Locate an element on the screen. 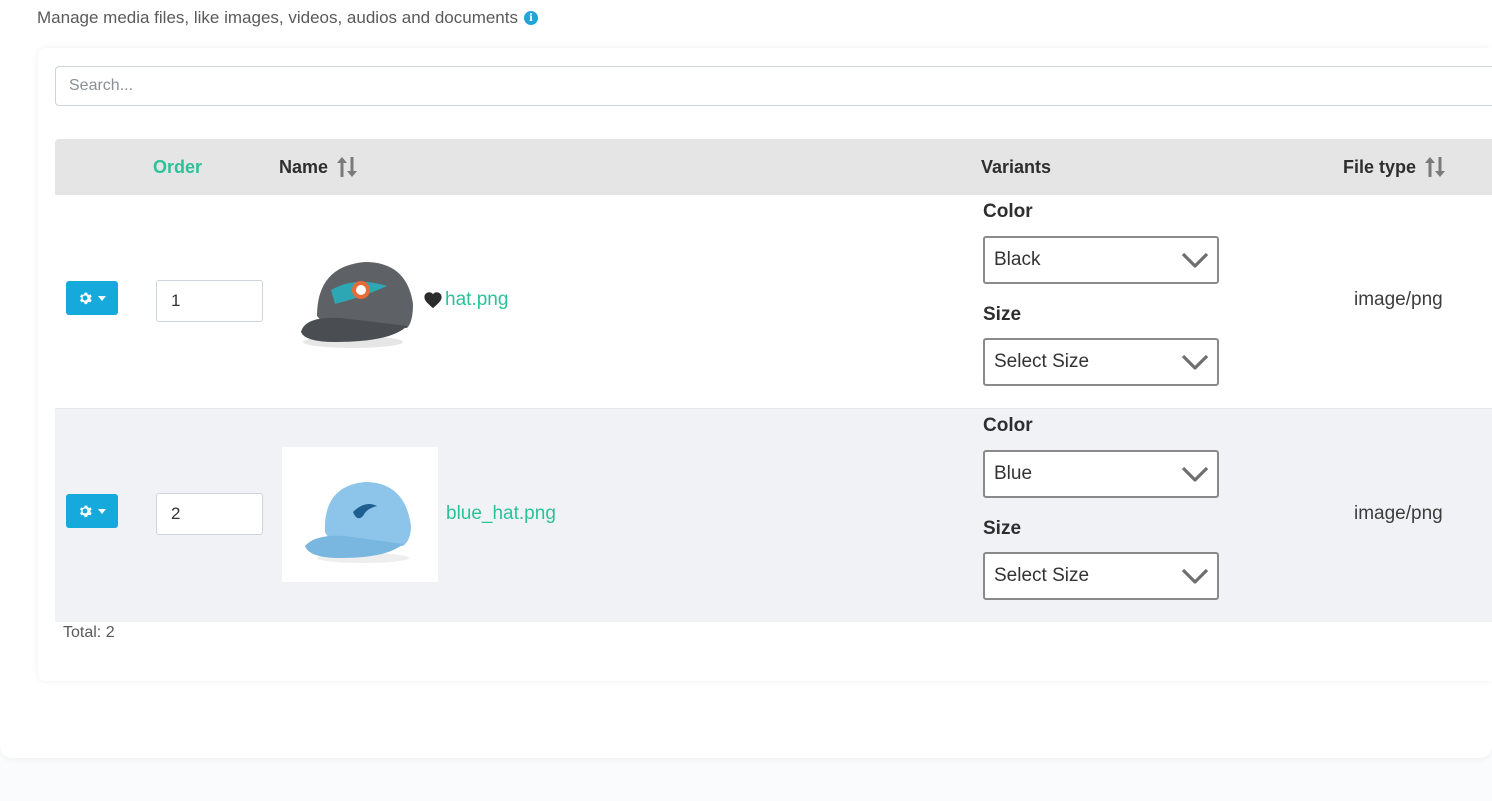  column-header-file-type: File type is located at coordinates (1394, 167).